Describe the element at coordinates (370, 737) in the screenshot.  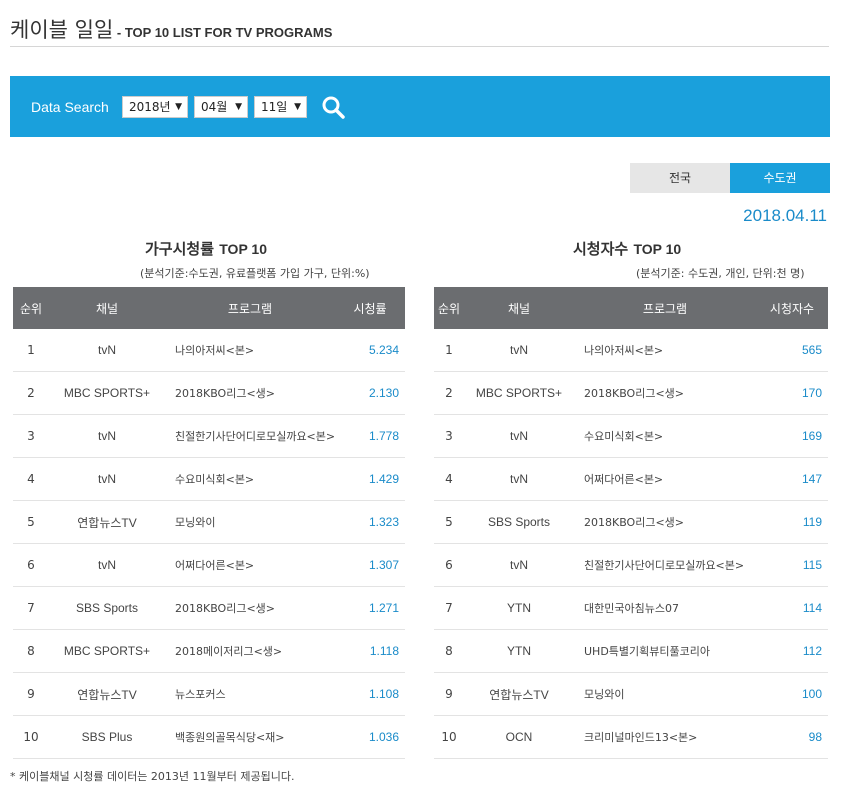
I see `value-cell: 1.036` at that location.